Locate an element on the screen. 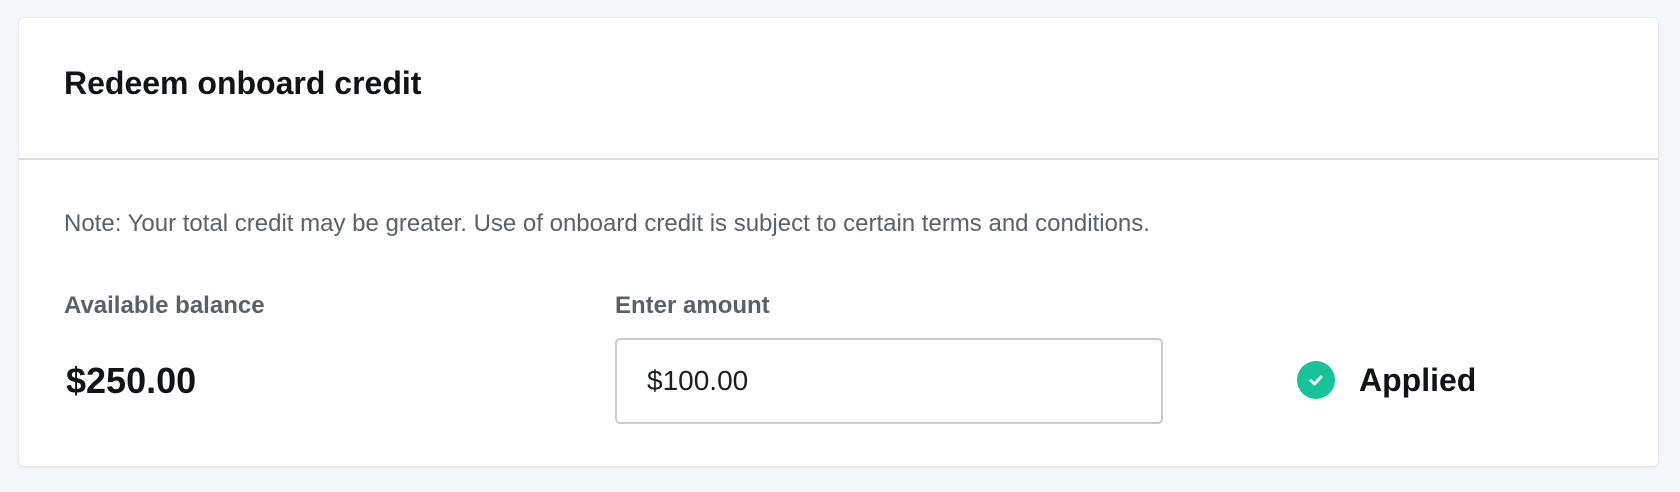 This screenshot has height=492, width=1680. amount-input is located at coordinates (889, 381).